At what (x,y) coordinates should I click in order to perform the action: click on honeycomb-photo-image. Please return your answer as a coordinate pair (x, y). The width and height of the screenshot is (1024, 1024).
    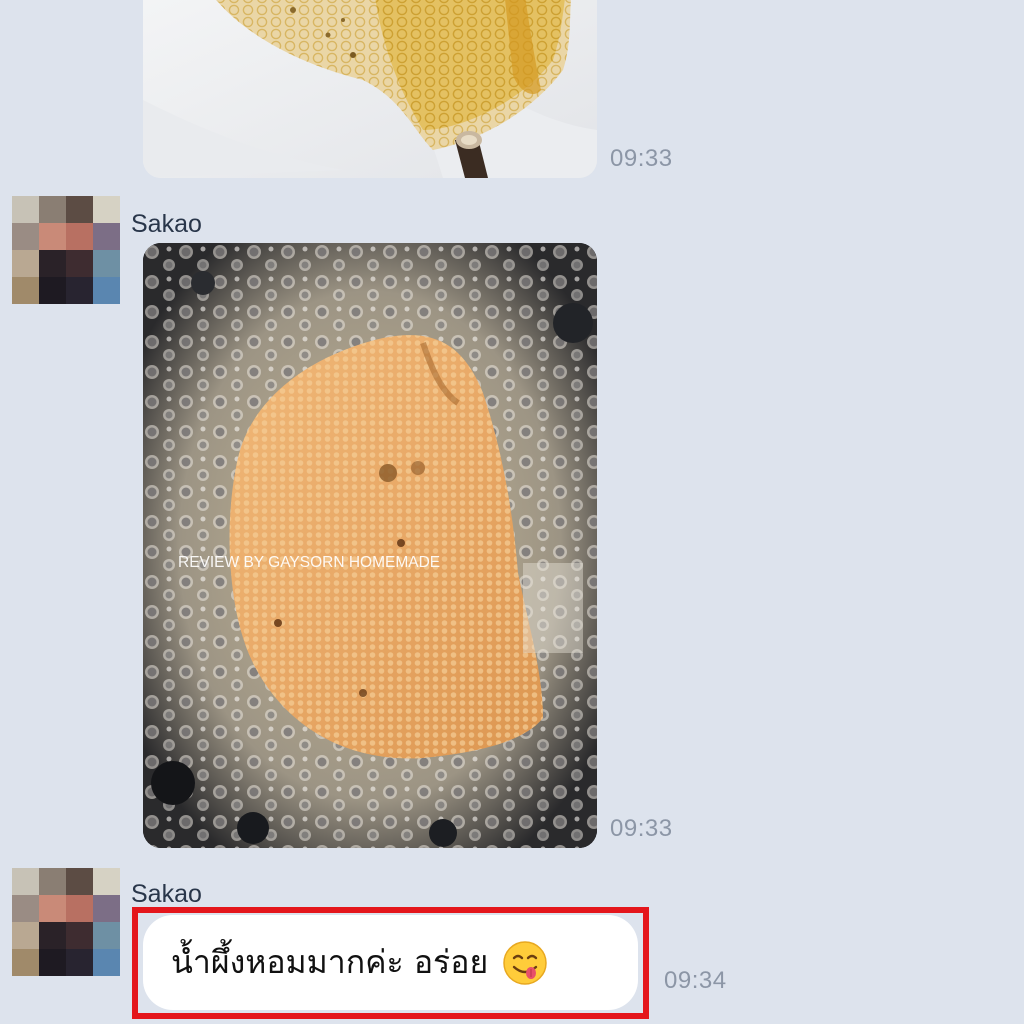
    Looking at the image, I should click on (370, 89).